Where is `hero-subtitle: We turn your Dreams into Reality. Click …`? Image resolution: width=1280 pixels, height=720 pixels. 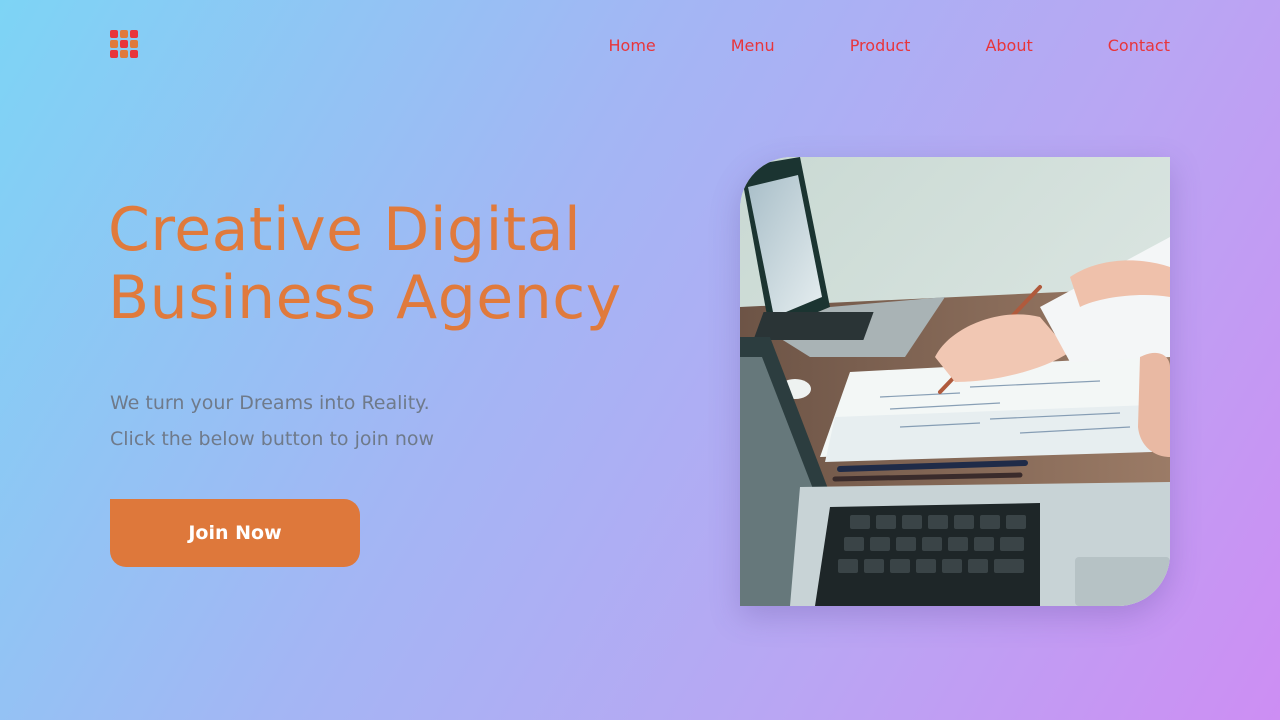
hero-subtitle: We turn your Dreams into Reality. Click … is located at coordinates (272, 421).